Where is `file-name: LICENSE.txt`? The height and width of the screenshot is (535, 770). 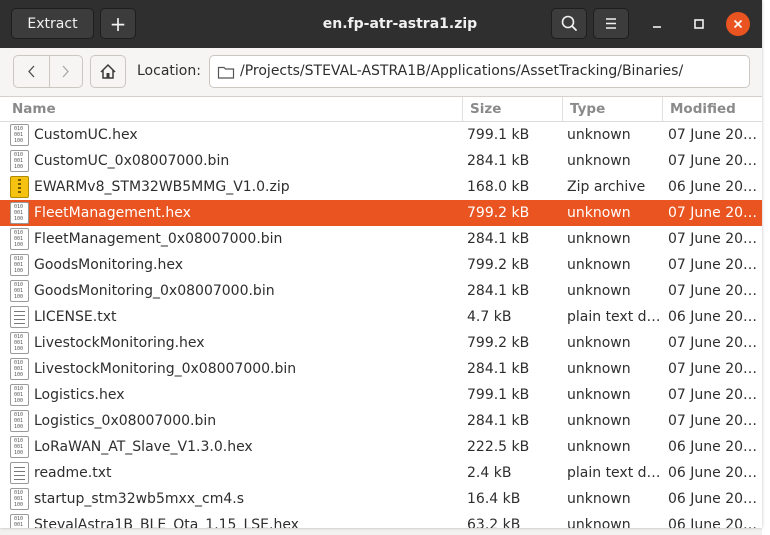 file-name: LICENSE.txt is located at coordinates (75, 317).